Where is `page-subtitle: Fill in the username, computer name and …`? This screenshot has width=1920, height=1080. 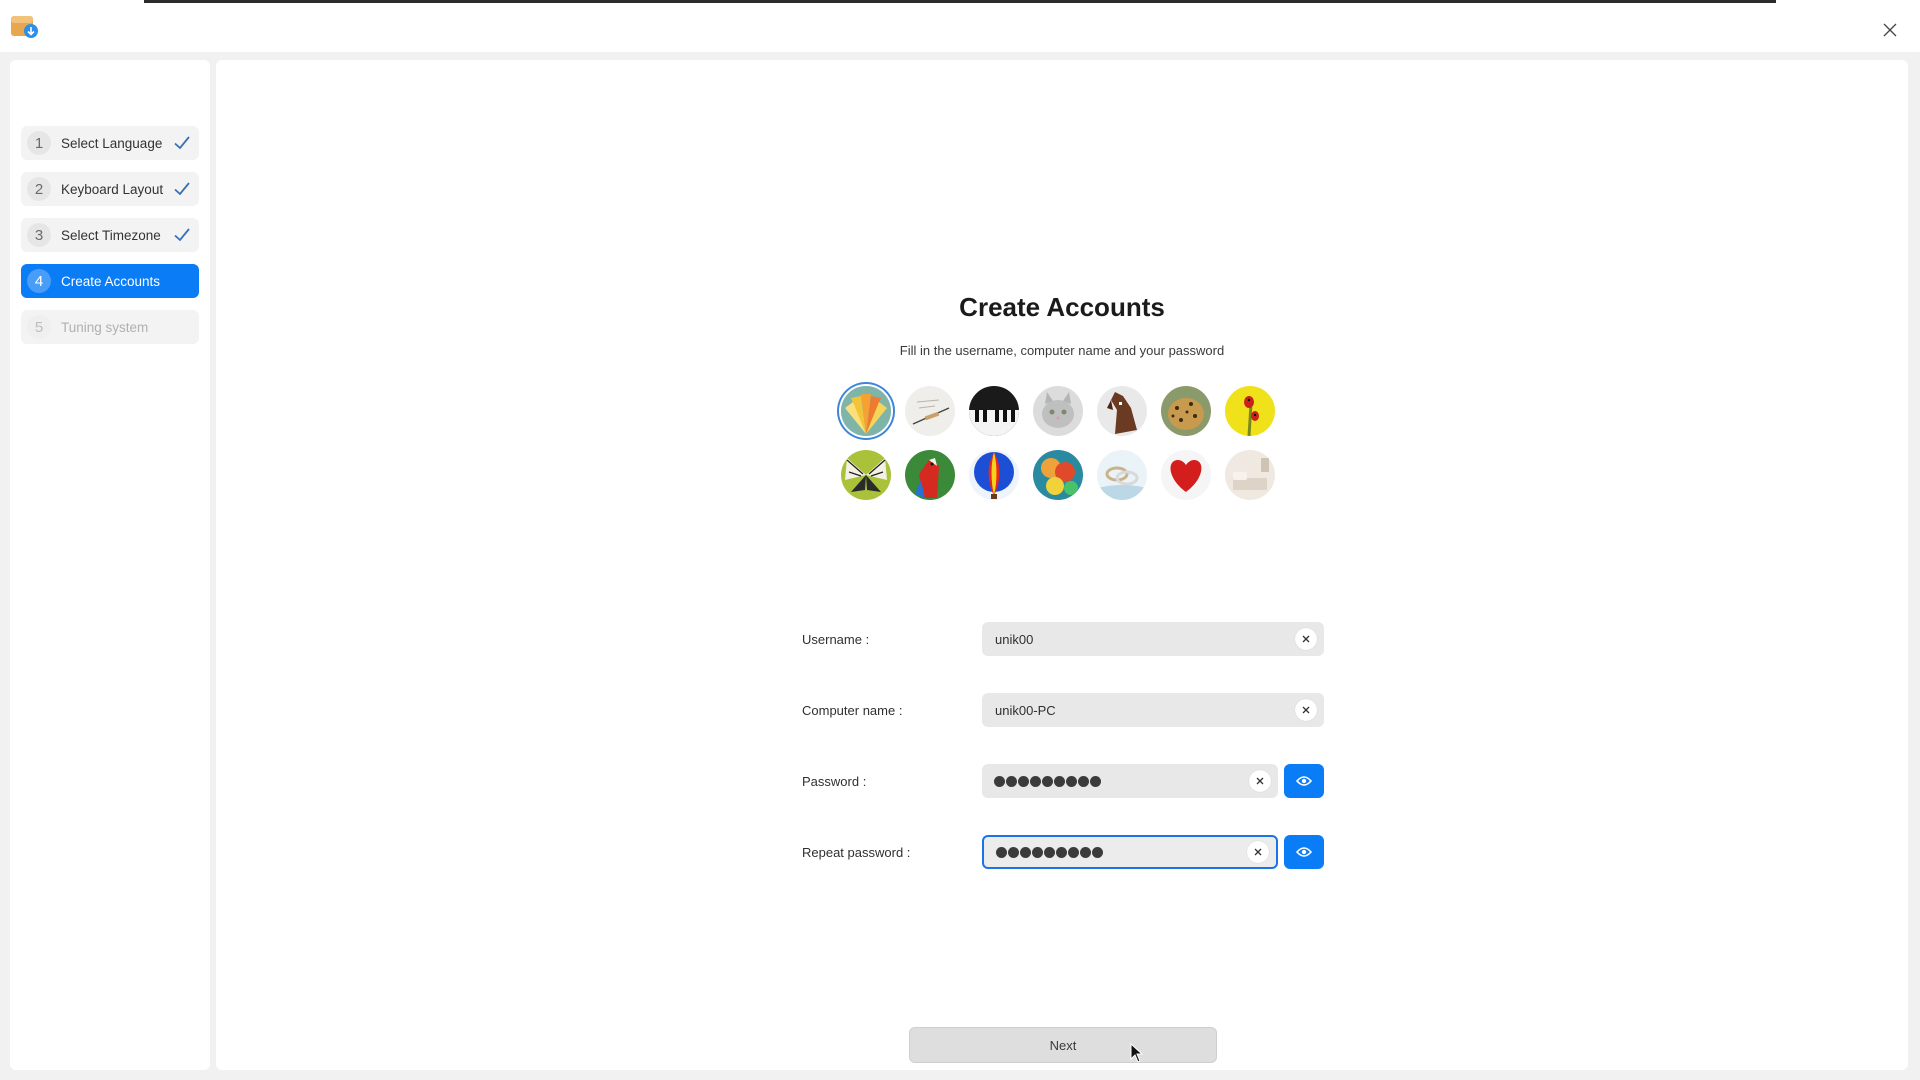
page-subtitle: Fill in the username, computer name and … is located at coordinates (1062, 350).